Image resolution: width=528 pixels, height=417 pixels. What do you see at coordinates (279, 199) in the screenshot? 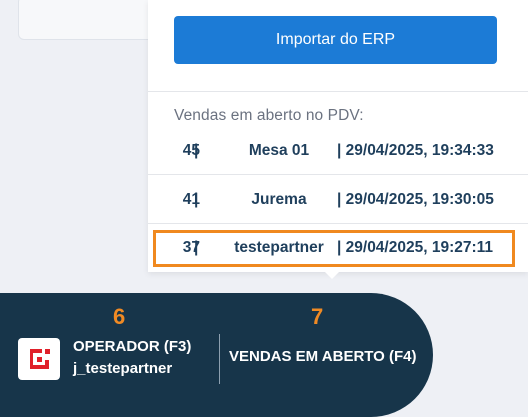
I see `sale-name: Jurema` at bounding box center [279, 199].